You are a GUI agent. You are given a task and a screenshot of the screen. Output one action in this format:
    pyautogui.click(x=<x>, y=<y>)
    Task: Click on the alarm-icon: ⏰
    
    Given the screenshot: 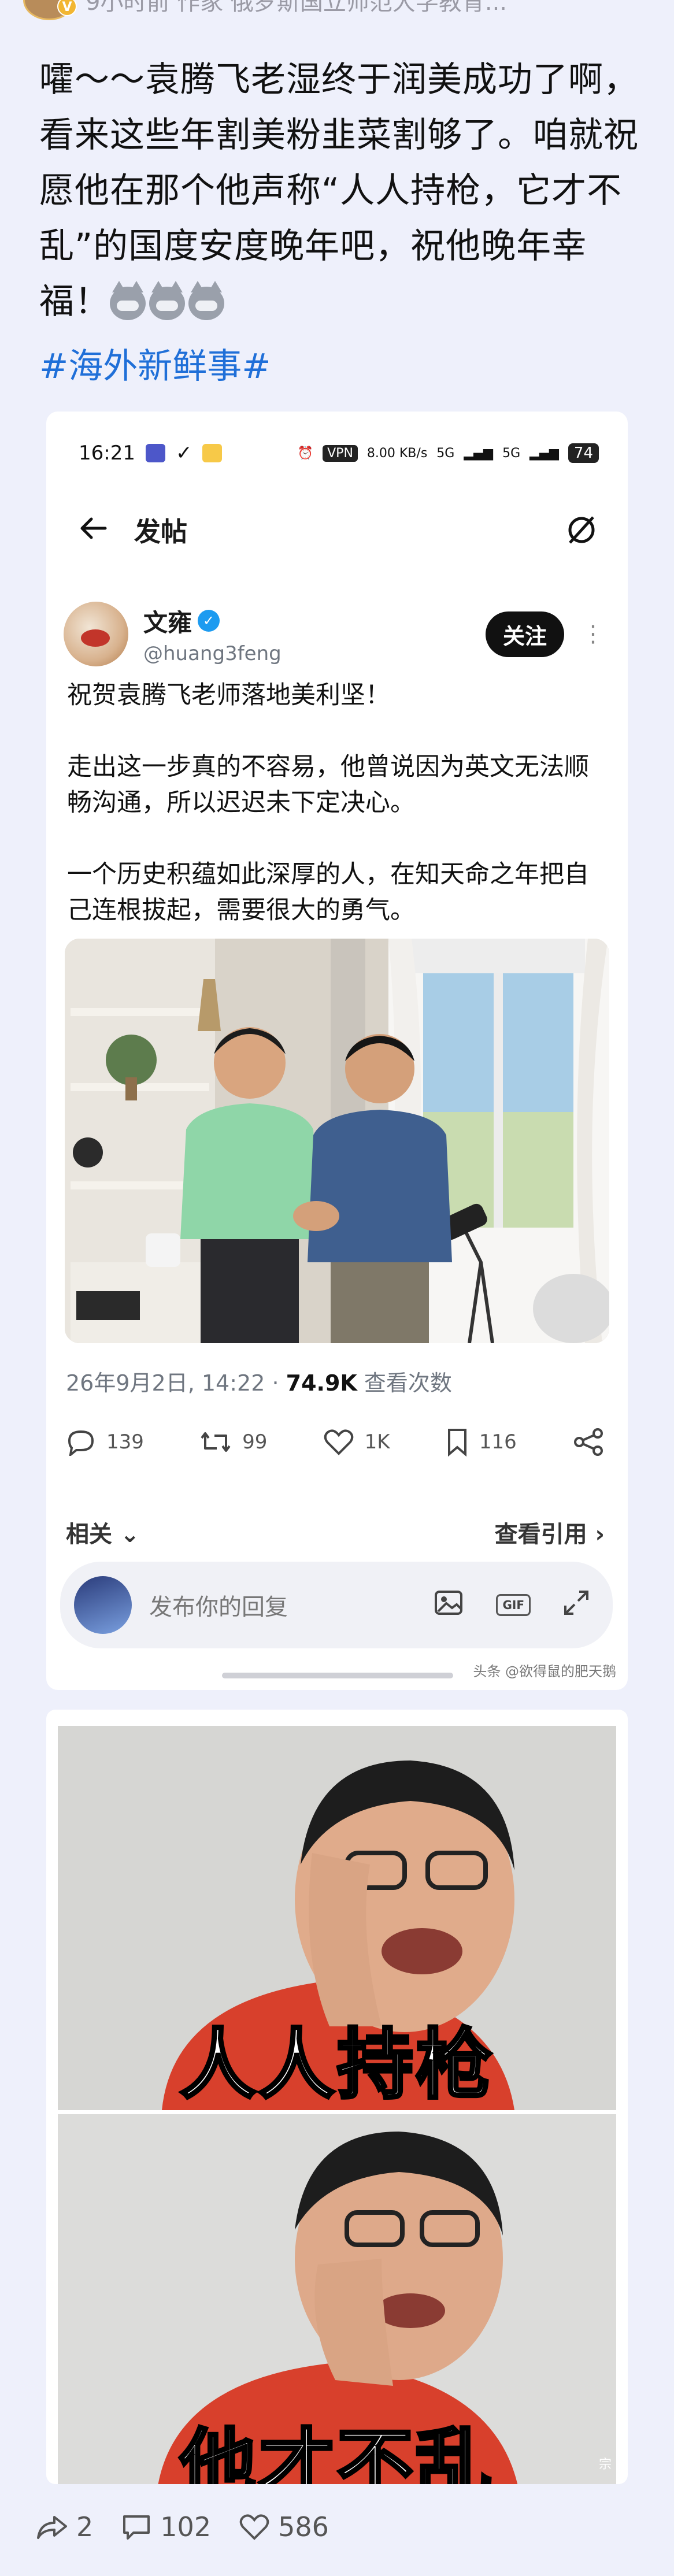 What is the action you would take?
    pyautogui.click(x=305, y=453)
    